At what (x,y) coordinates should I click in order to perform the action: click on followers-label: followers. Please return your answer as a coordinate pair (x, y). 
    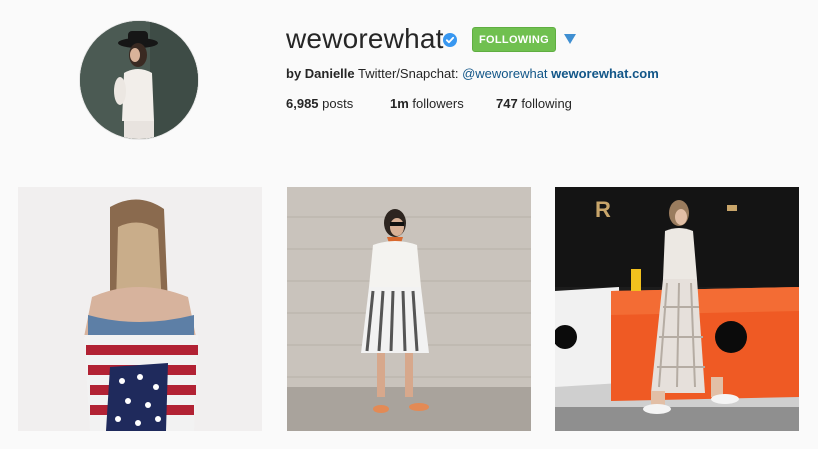
    Looking at the image, I should click on (436, 103).